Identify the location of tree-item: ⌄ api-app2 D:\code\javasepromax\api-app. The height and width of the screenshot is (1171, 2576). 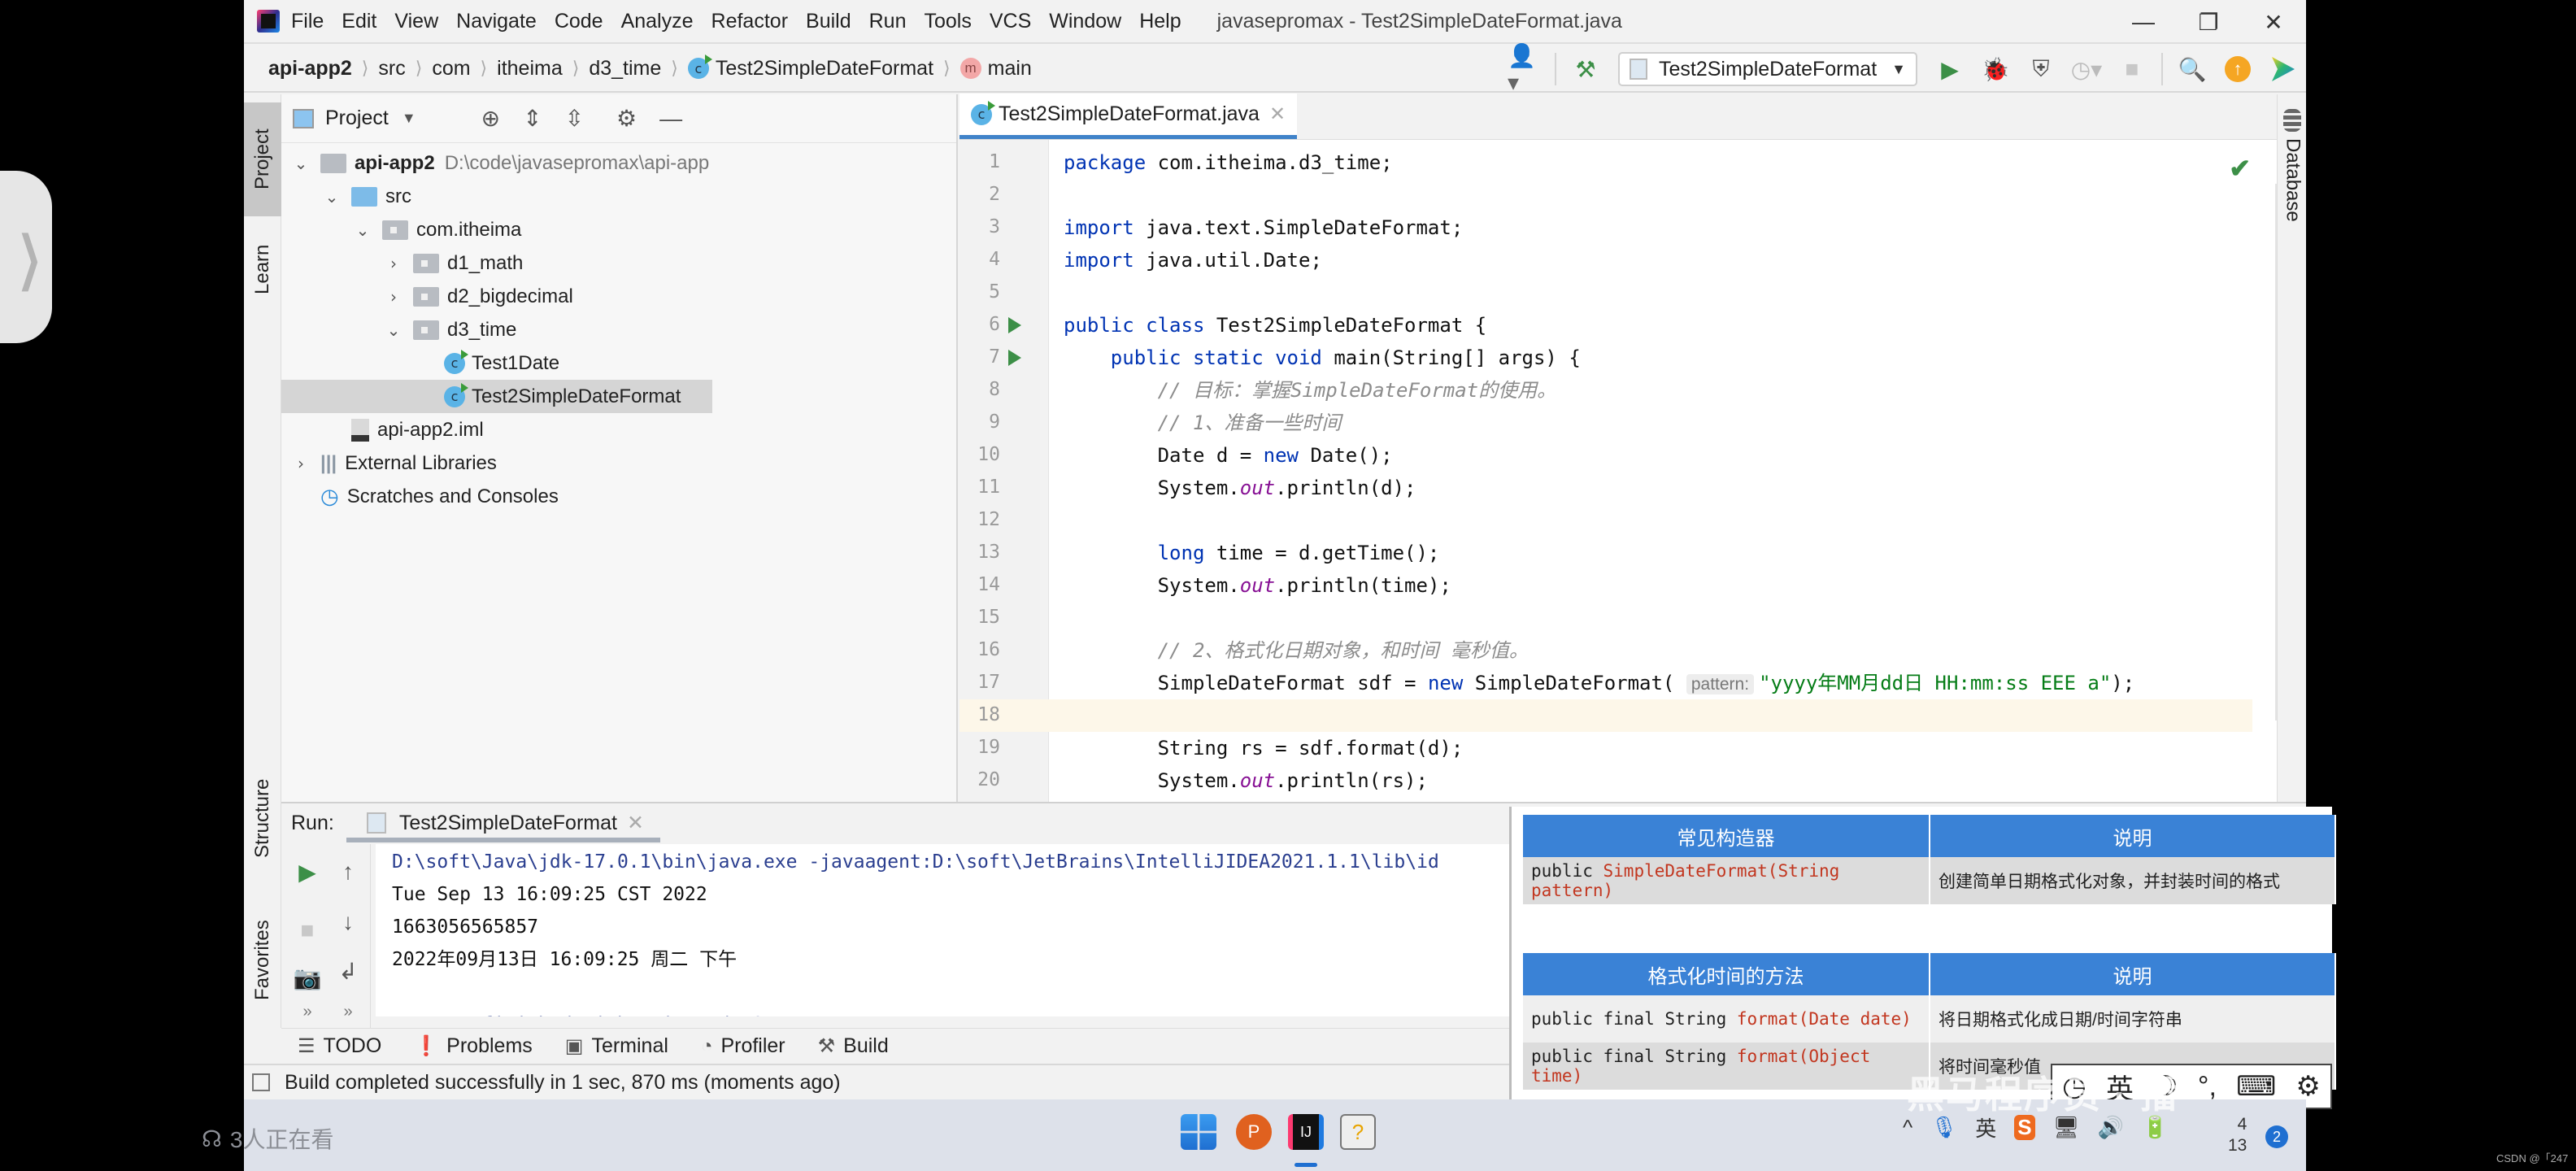
(496, 163).